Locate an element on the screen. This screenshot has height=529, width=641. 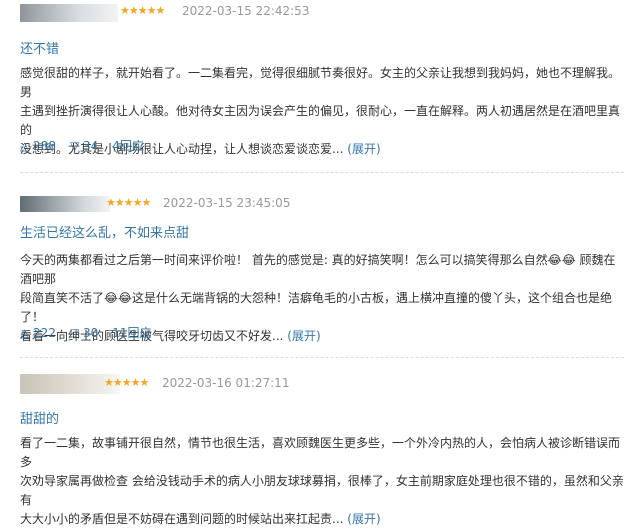
review-timestamp: 2022-03-15 22:42:53 is located at coordinates (246, 11).